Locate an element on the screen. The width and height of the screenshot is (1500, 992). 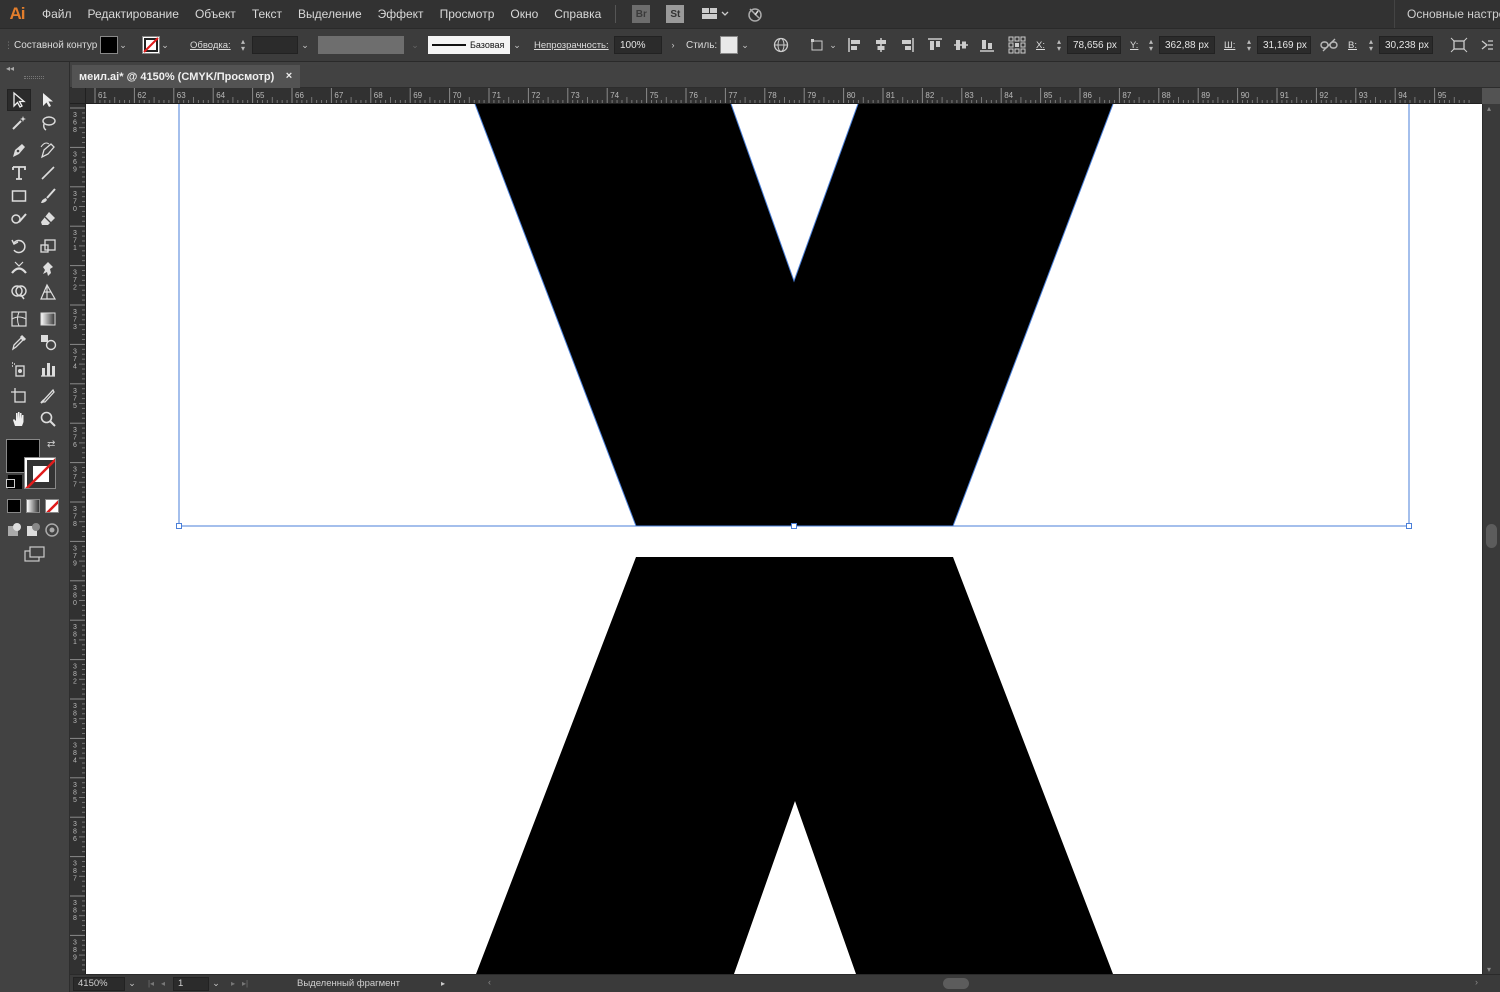
variable-width-control: ⌄ is located at coordinates (369, 45).